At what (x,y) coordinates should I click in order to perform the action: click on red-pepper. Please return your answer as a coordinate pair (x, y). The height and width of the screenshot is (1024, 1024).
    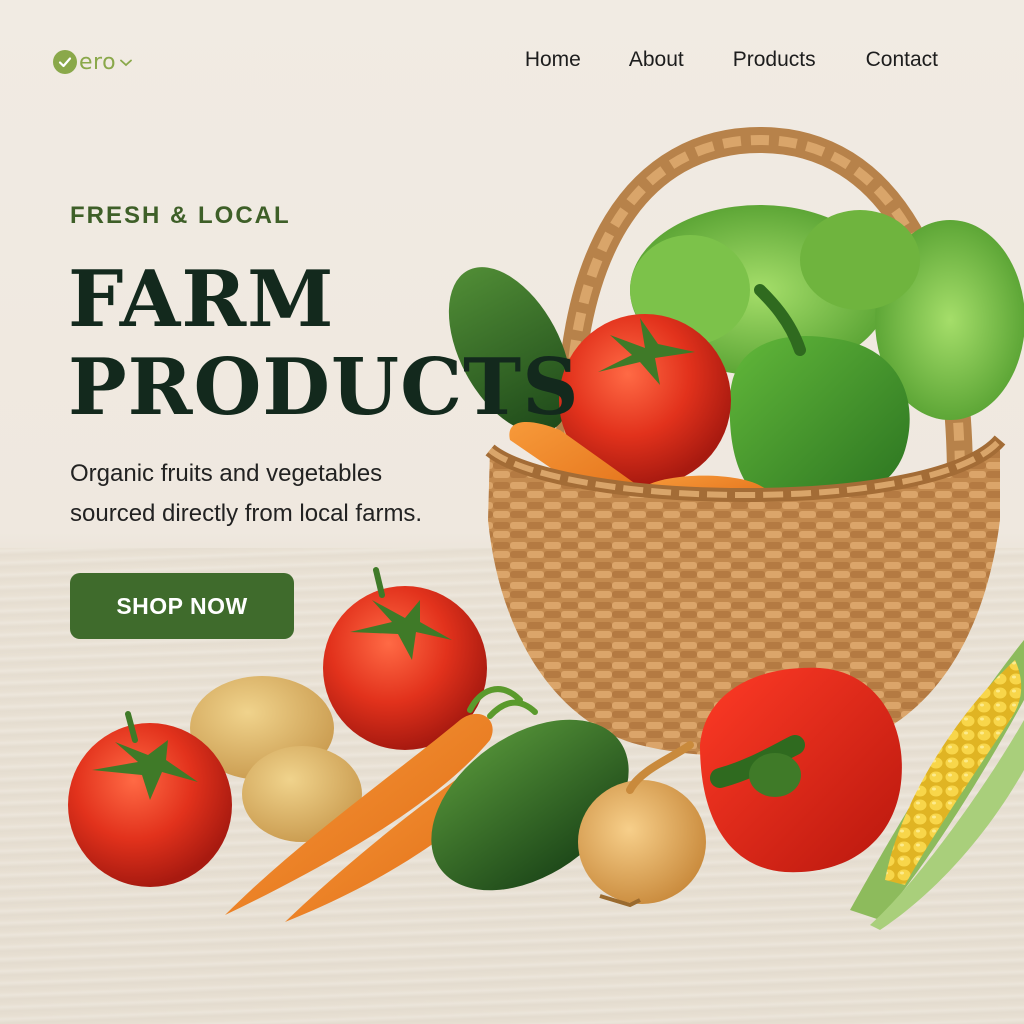
    Looking at the image, I should click on (801, 770).